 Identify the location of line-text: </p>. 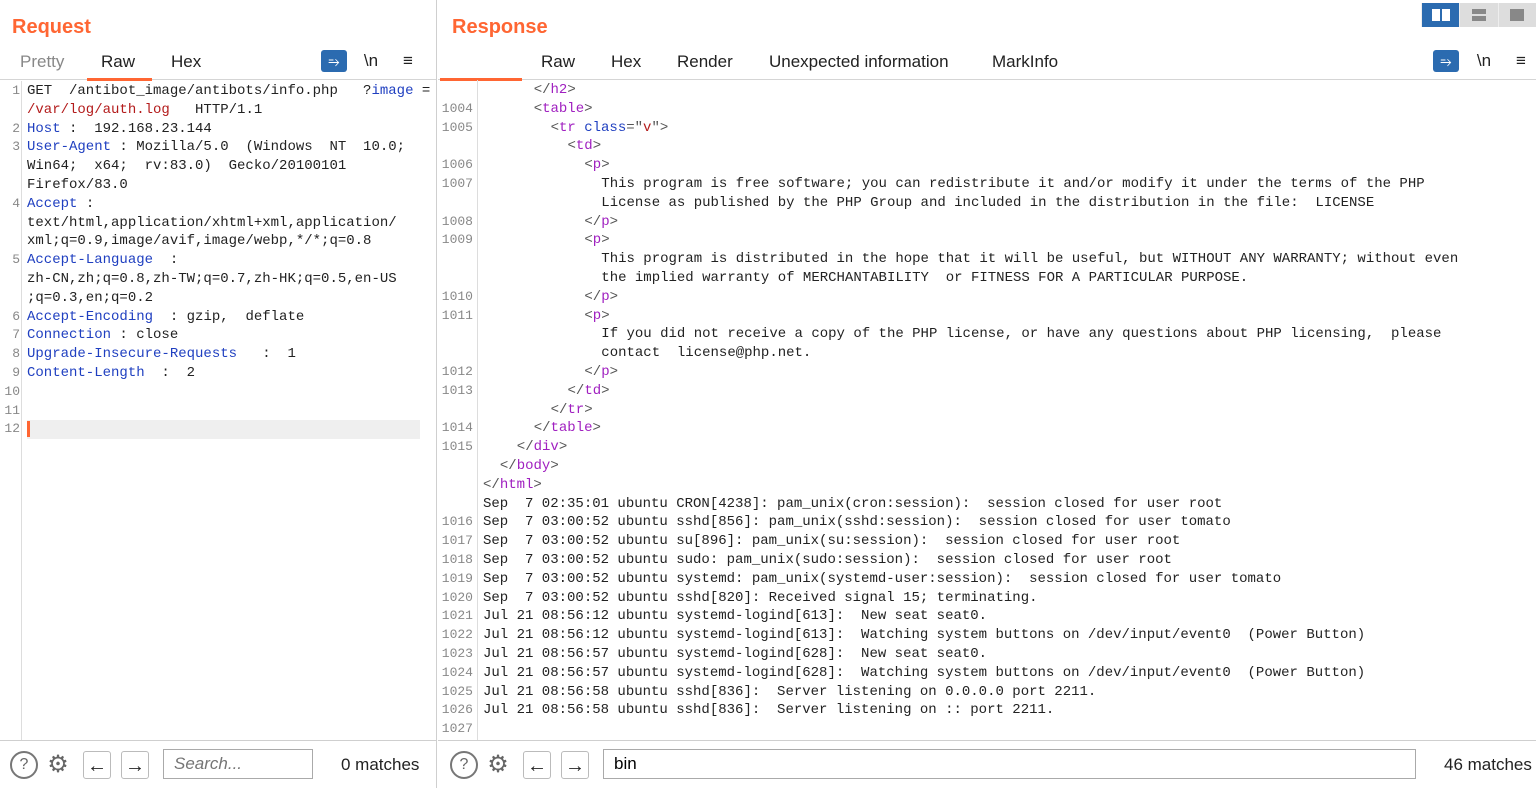
(601, 222).